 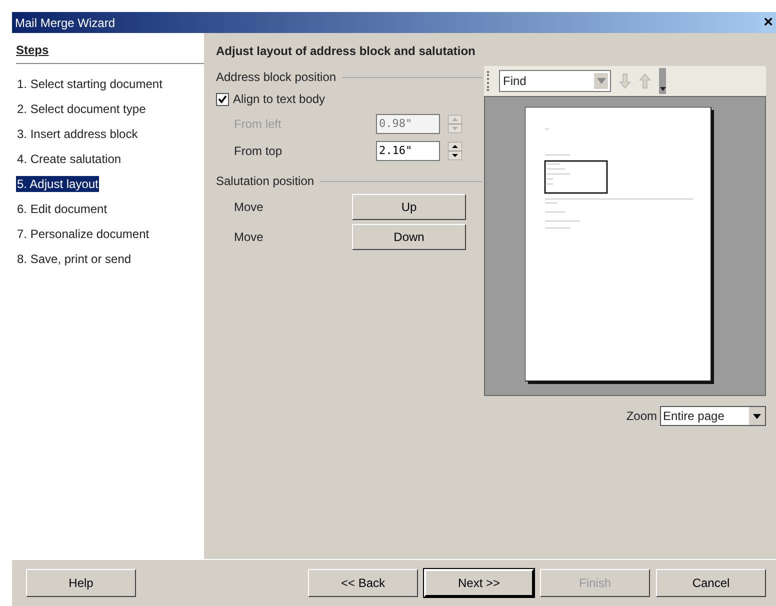 What do you see at coordinates (276, 77) in the screenshot?
I see `group-heading: Address block position` at bounding box center [276, 77].